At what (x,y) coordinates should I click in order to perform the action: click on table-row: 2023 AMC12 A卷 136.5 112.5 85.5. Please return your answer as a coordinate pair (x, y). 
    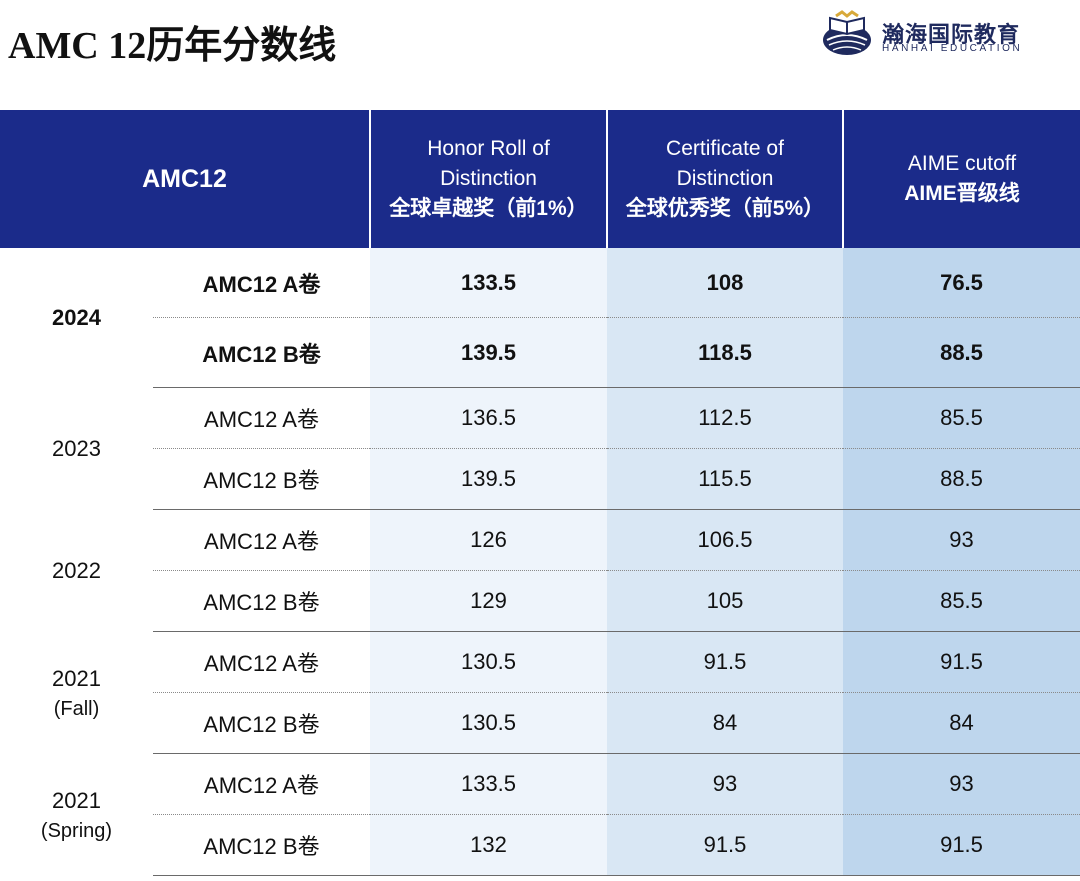
    Looking at the image, I should click on (540, 448).